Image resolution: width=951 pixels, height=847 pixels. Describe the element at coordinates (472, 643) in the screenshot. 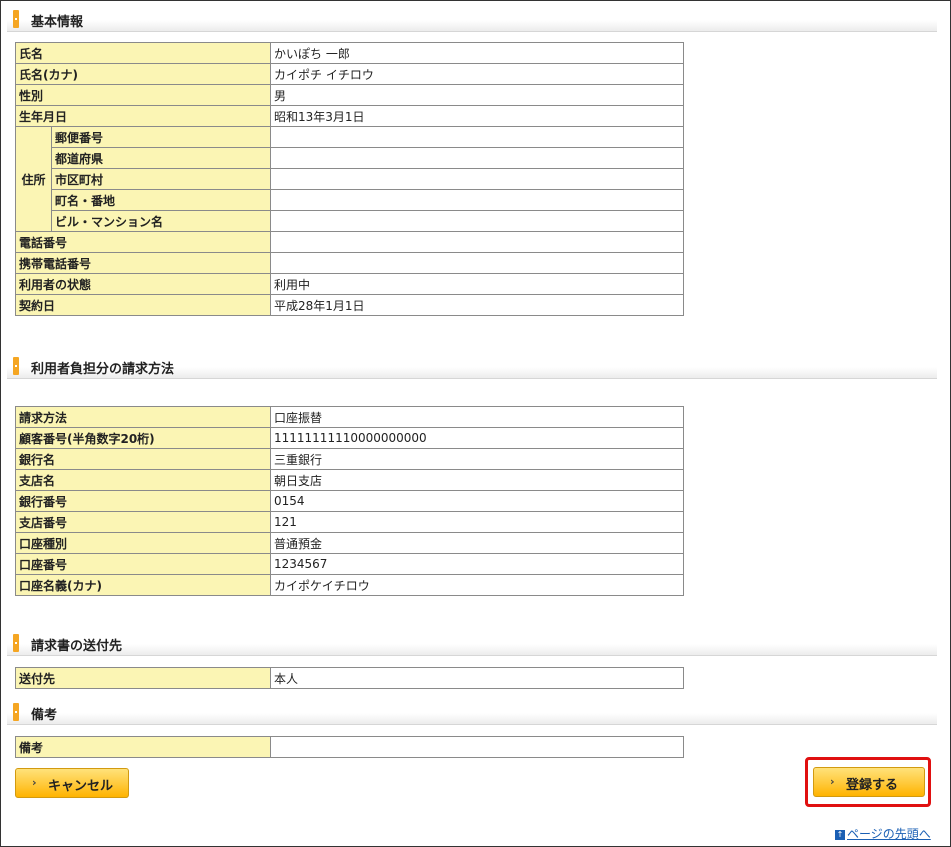

I see `section-header-invoice: 請求書の送付先` at that location.